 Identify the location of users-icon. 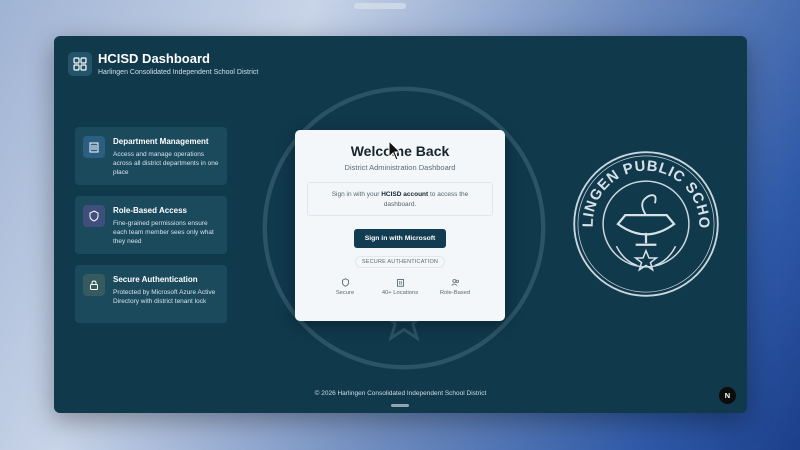
(454, 282).